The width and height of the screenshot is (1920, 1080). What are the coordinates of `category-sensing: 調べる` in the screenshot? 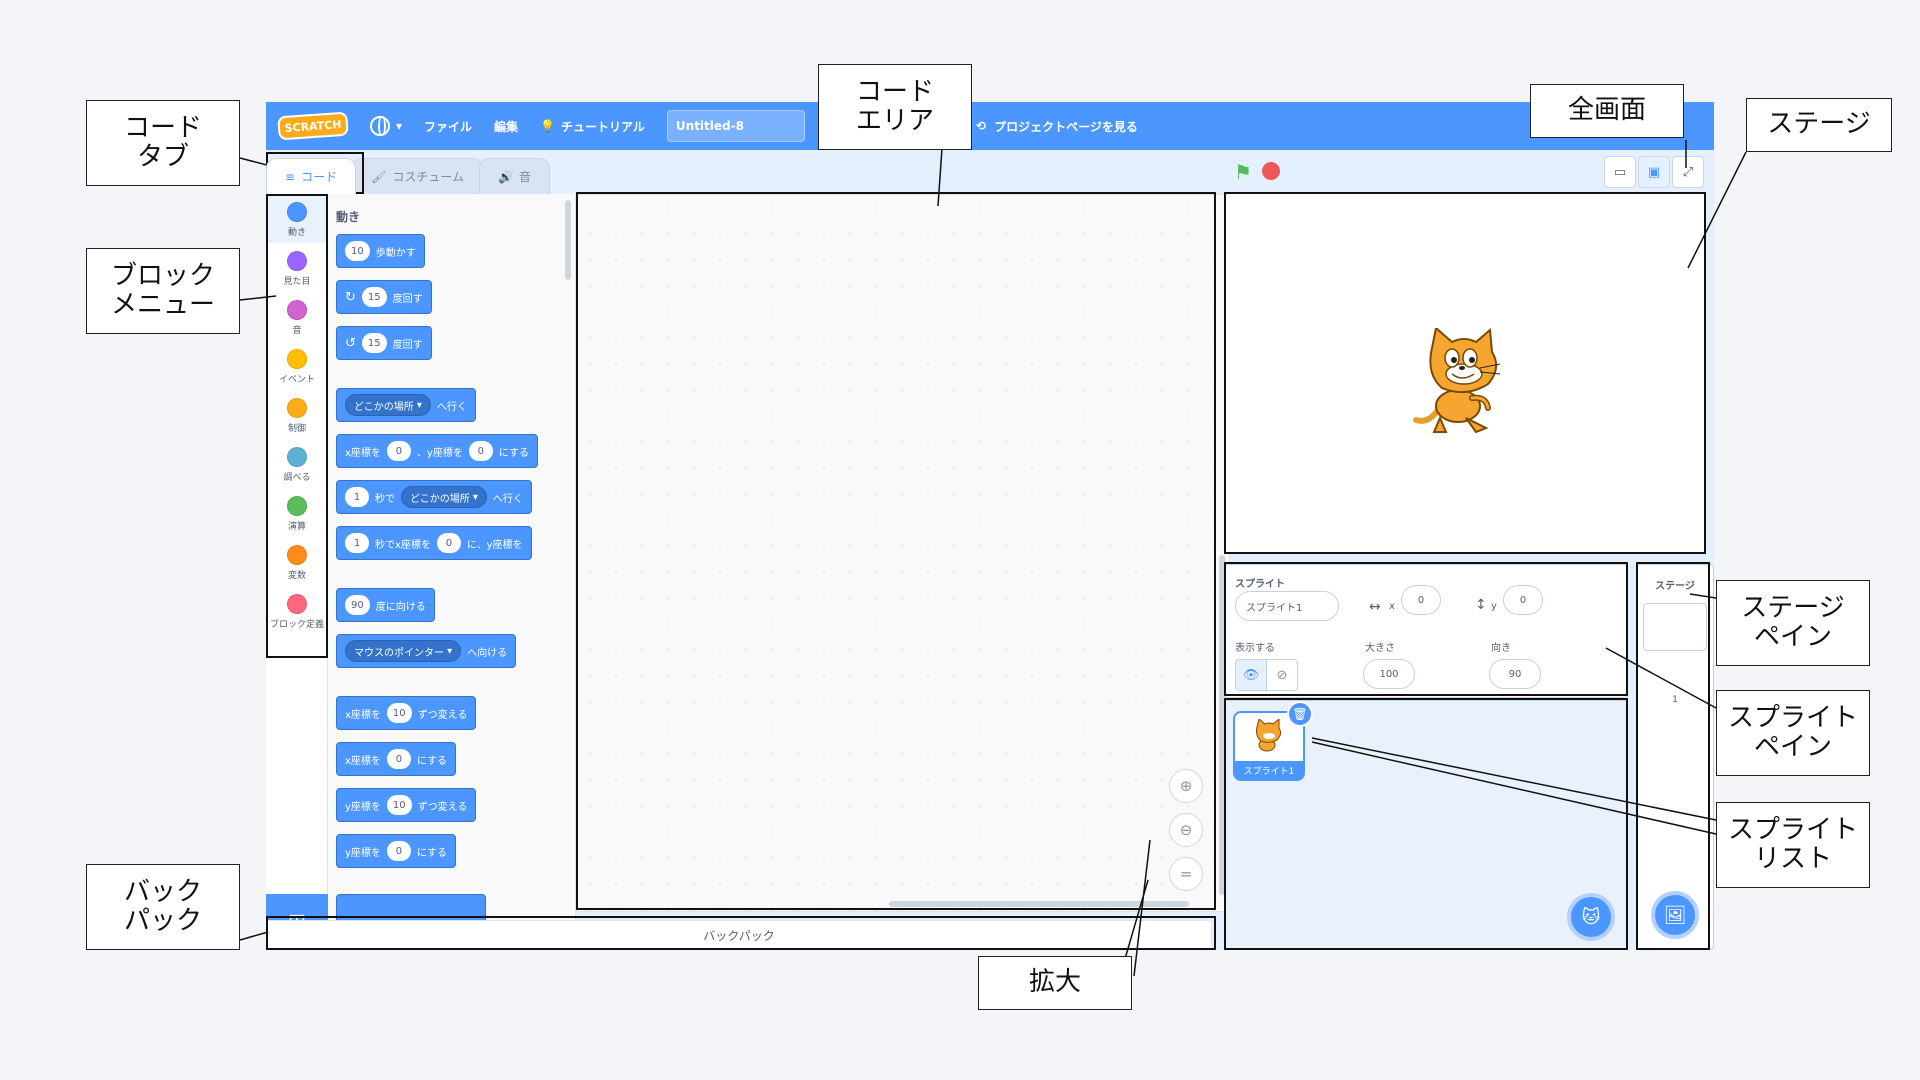 It's located at (297, 463).